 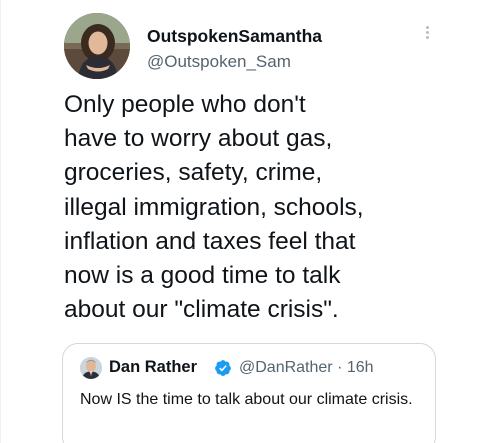 I want to click on author-avatar, so click(x=97, y=46).